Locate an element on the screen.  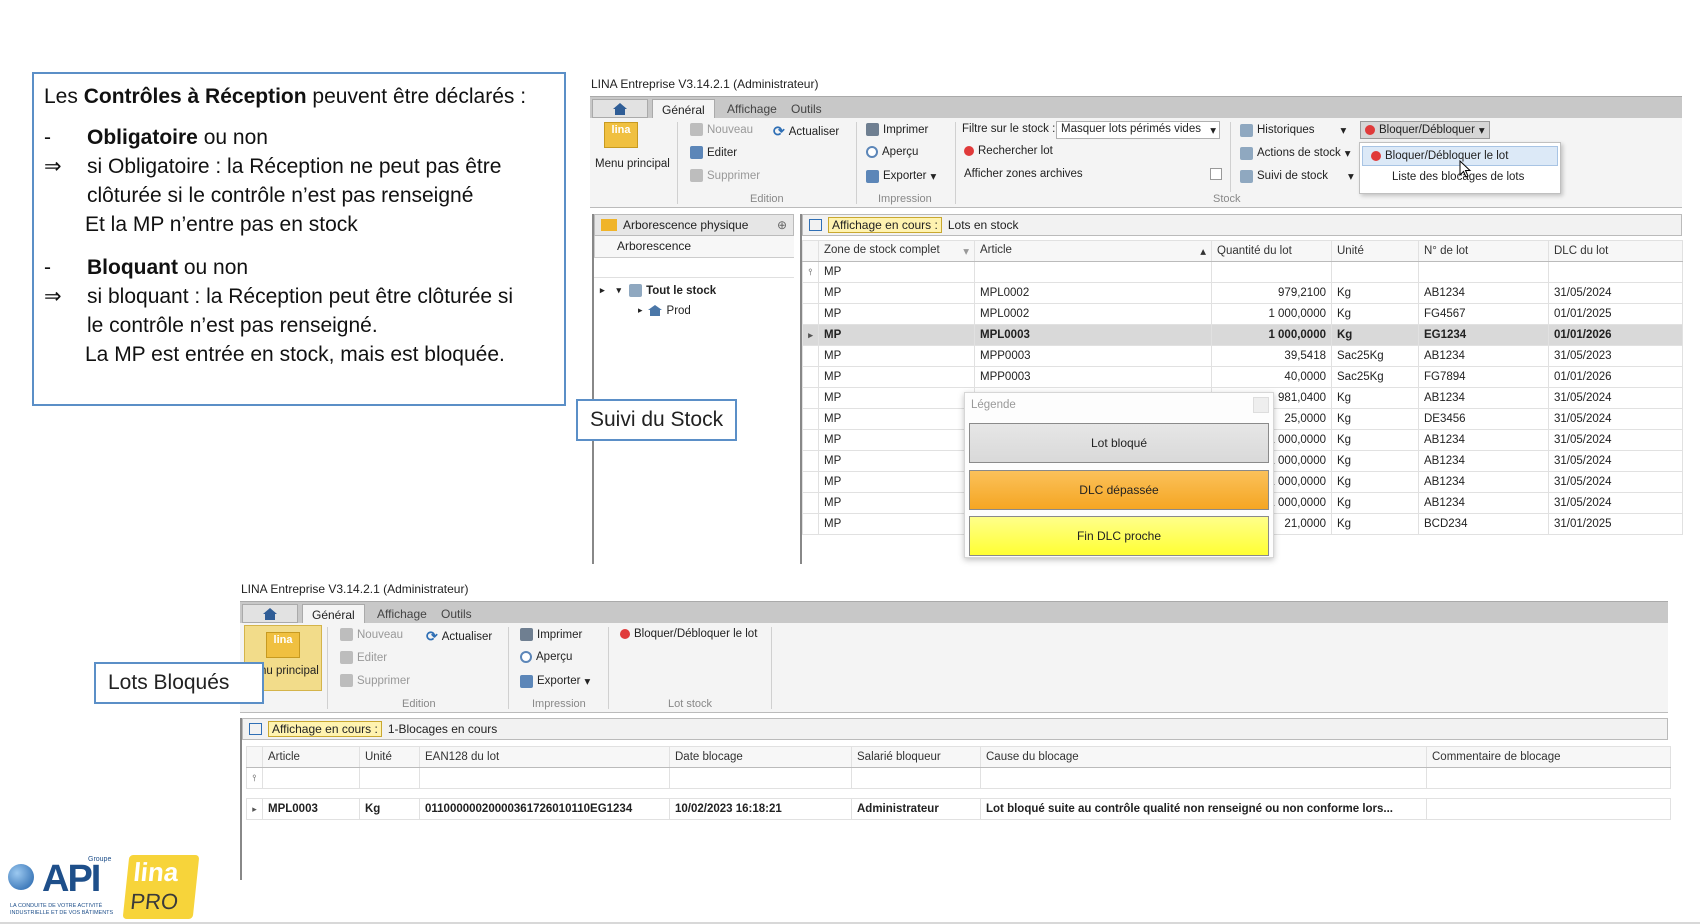
menu-principal-logo: lina is located at coordinates (621, 135).